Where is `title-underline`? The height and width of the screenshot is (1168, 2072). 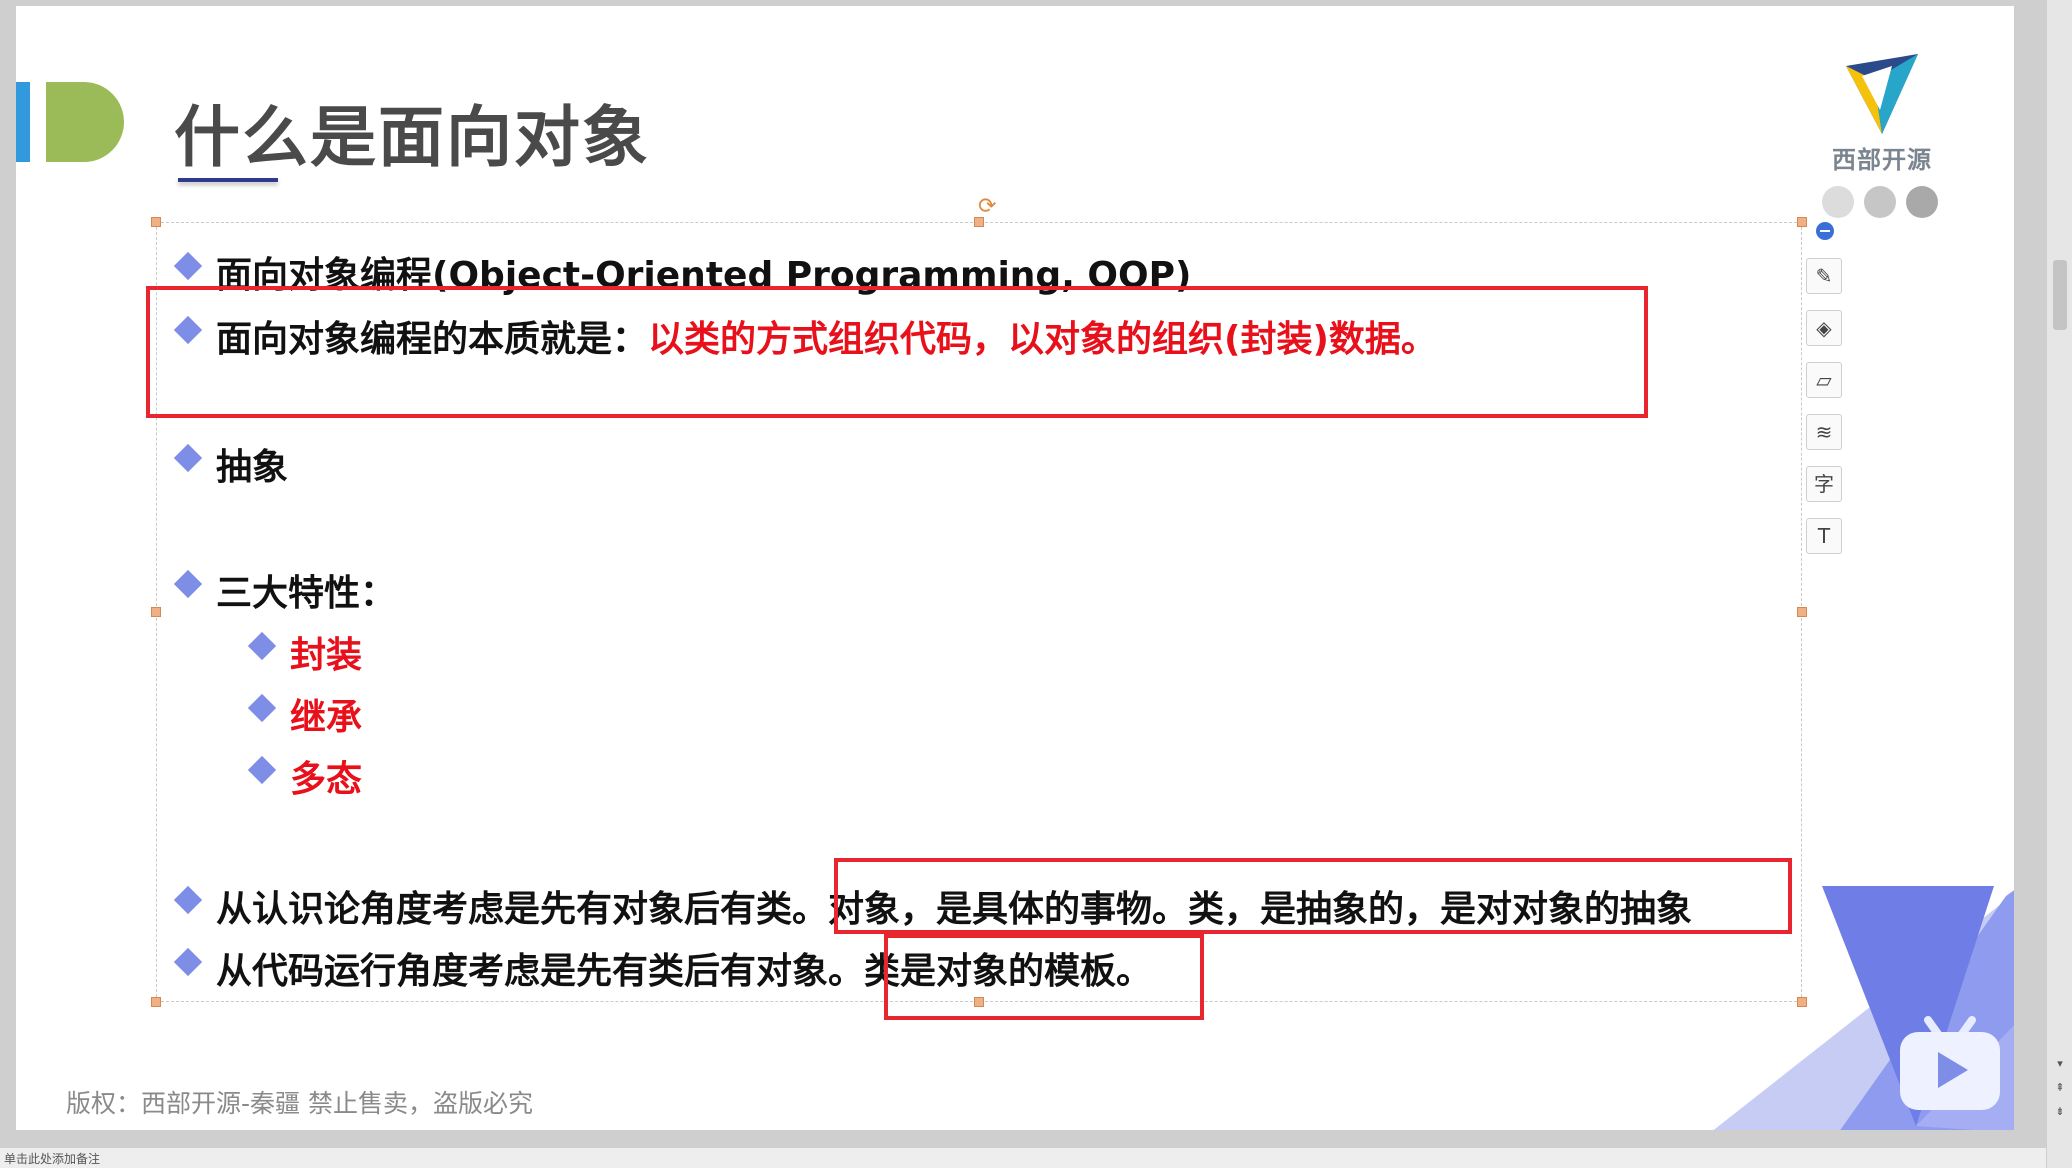
title-underline is located at coordinates (228, 180).